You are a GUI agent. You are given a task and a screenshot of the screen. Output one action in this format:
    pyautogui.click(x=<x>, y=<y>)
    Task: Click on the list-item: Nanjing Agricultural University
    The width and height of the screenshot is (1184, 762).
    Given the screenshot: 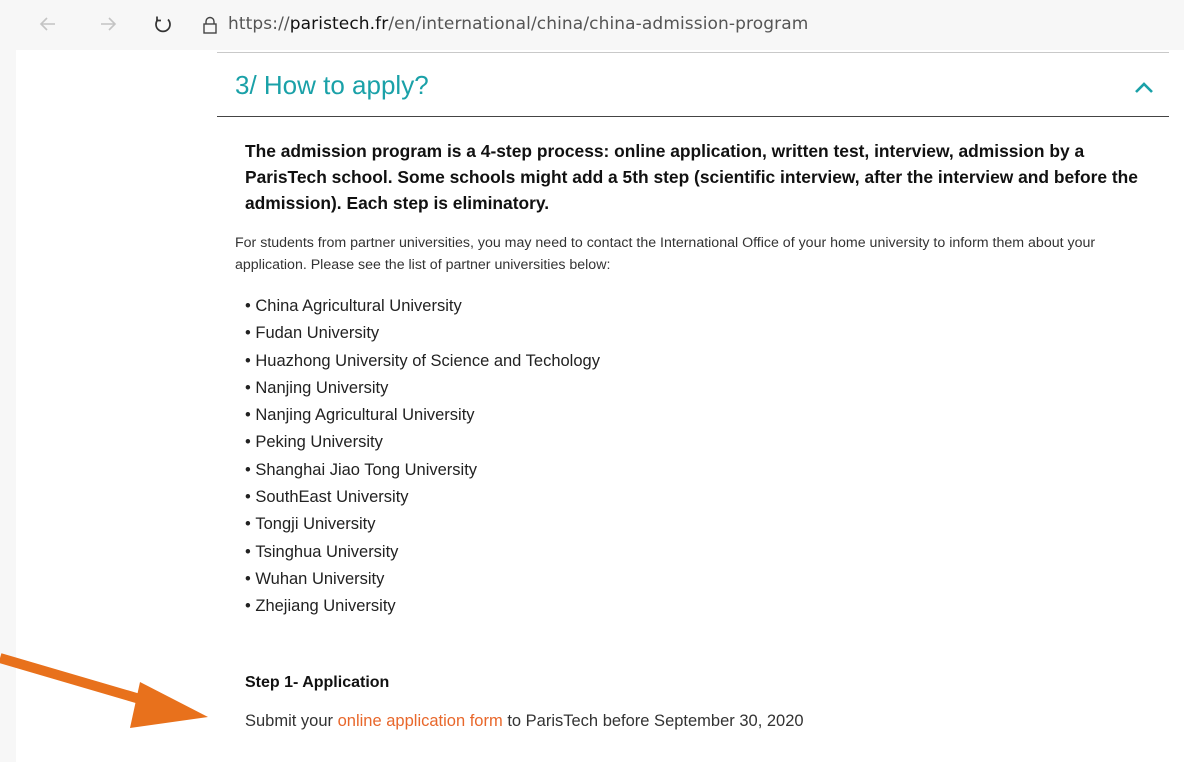 What is the action you would take?
    pyautogui.click(x=422, y=415)
    